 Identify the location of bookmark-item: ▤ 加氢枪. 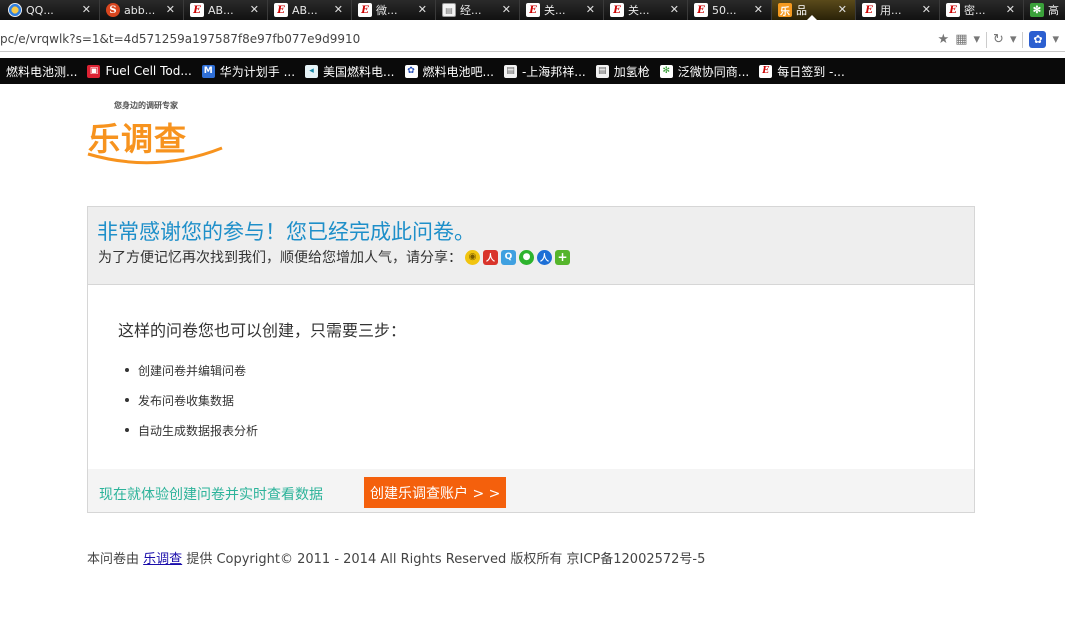
(626, 71).